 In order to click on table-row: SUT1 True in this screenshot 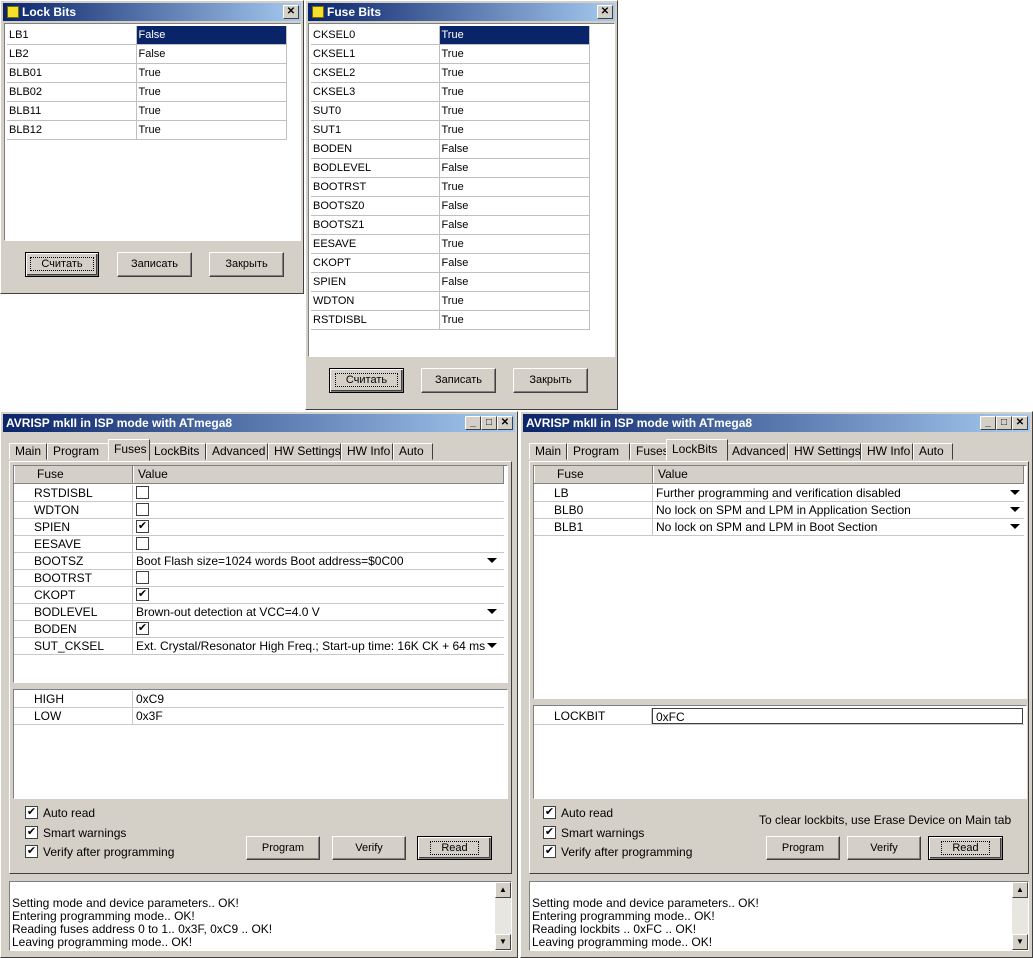, I will do `click(450, 130)`.